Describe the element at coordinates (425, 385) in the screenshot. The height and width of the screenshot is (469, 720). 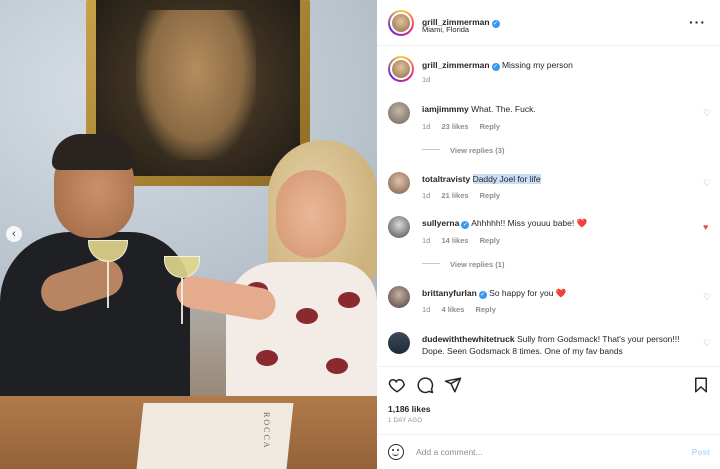
I see `comment-icon` at that location.